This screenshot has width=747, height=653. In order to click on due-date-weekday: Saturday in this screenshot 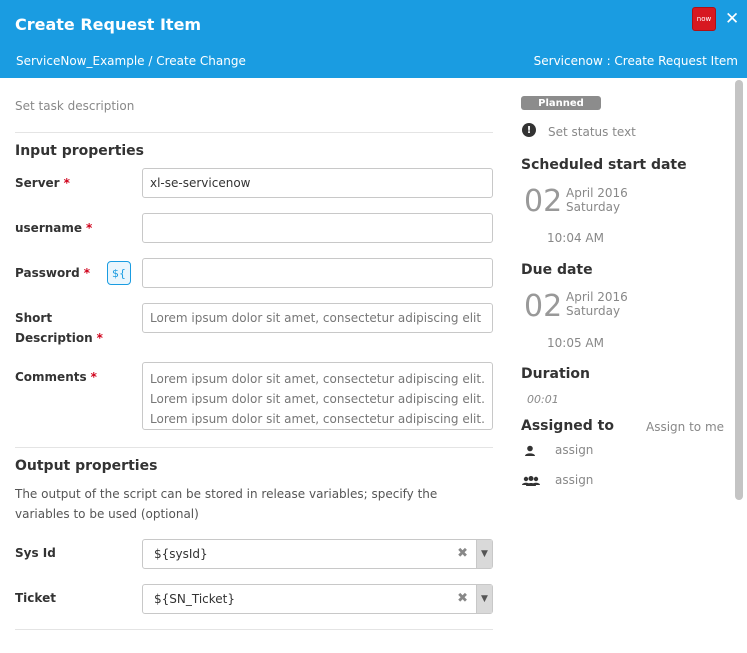, I will do `click(593, 311)`.